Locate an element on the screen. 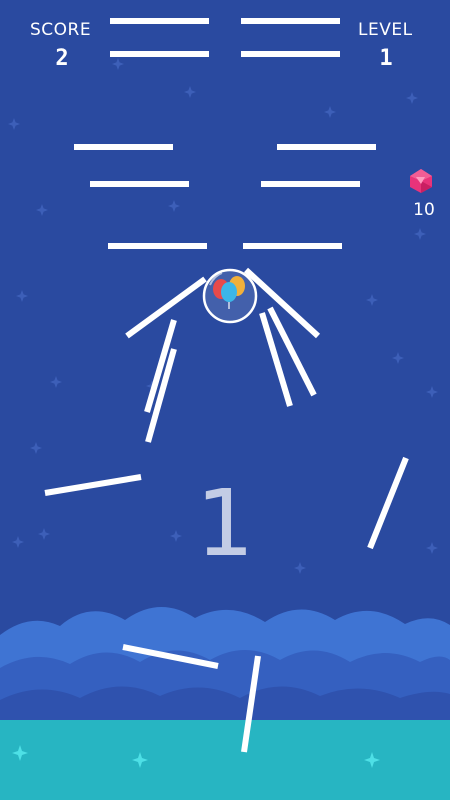 The height and width of the screenshot is (800, 450). countdown-number: 1 is located at coordinates (225, 523).